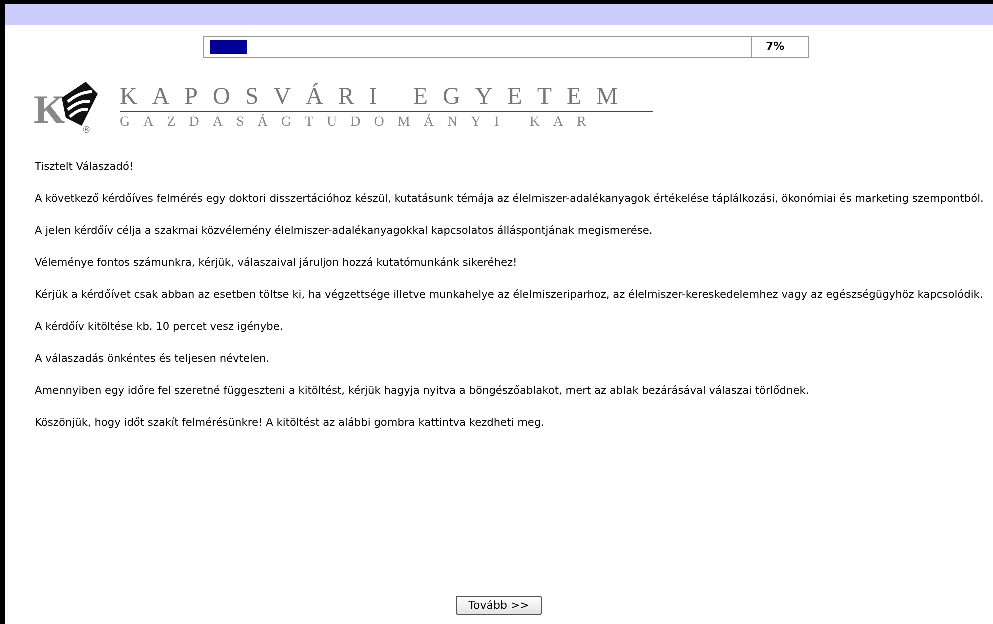  Describe the element at coordinates (775, 46) in the screenshot. I see `progress-percent: 7%` at that location.